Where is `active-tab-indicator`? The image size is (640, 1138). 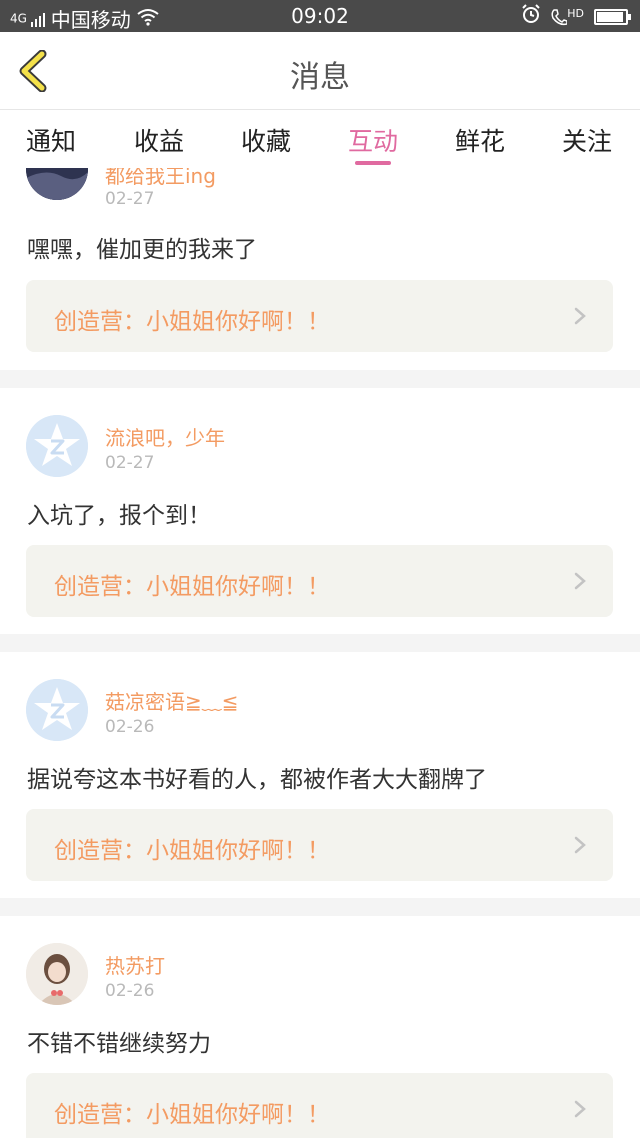 active-tab-indicator is located at coordinates (373, 163).